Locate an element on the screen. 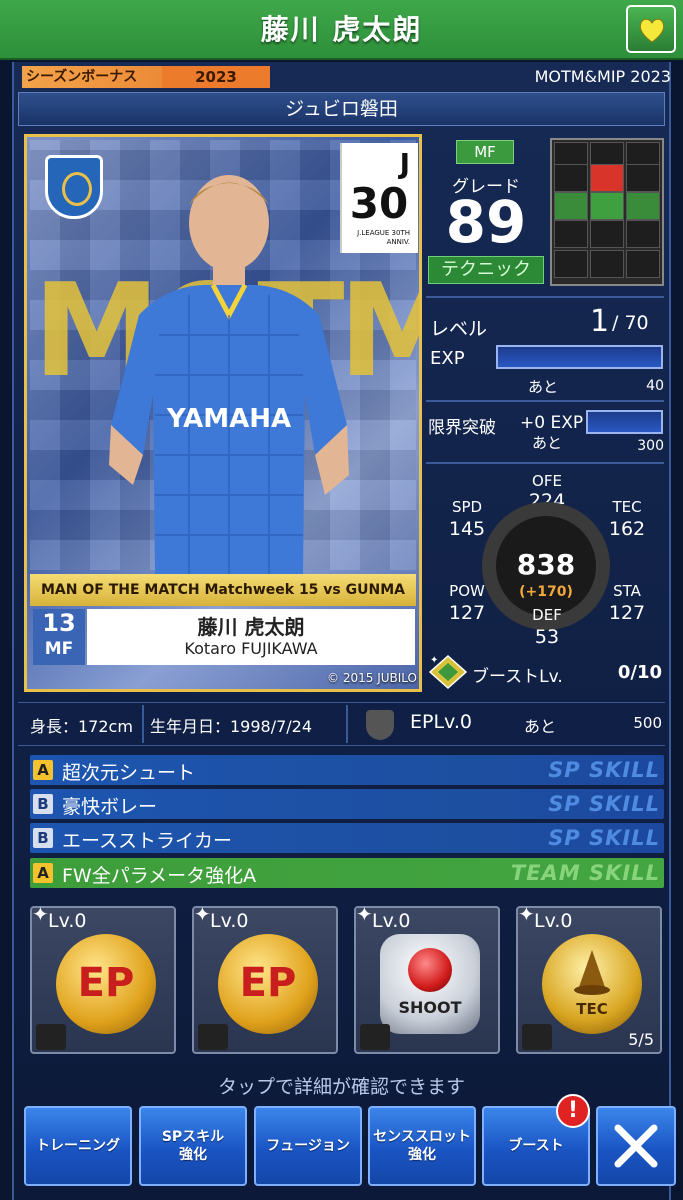 The height and width of the screenshot is (1200, 683). sp-skill-button-label-1: SPスキル is located at coordinates (193, 1137).